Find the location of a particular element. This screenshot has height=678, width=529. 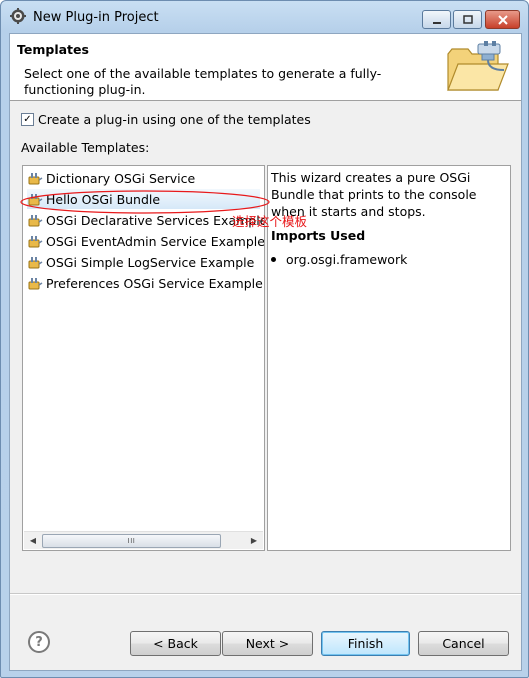

help-icon: ? is located at coordinates (39, 642).